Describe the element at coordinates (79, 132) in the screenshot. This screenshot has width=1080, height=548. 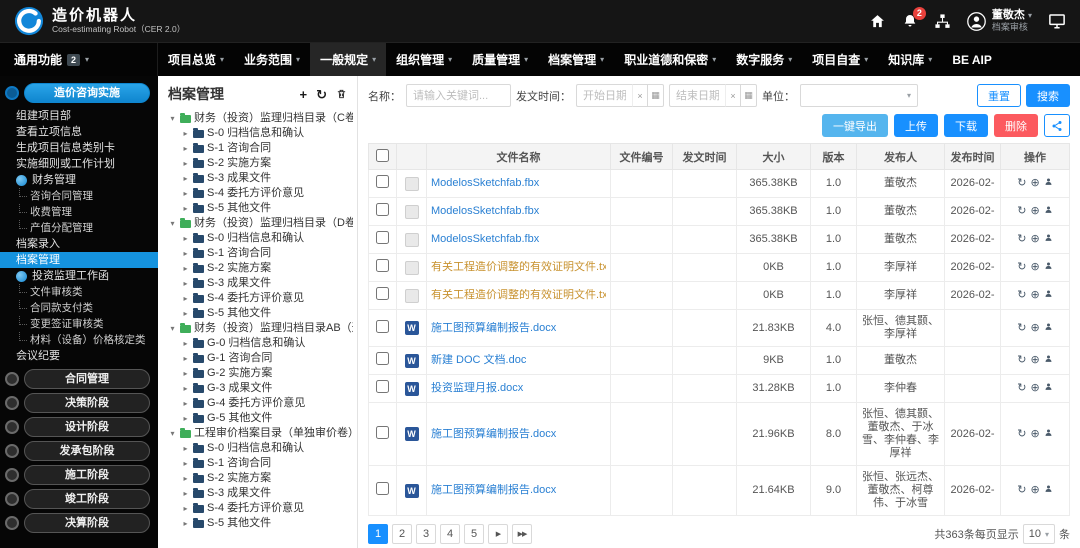
I see `sidebar-item-view-project-info: 查看立项信息` at that location.